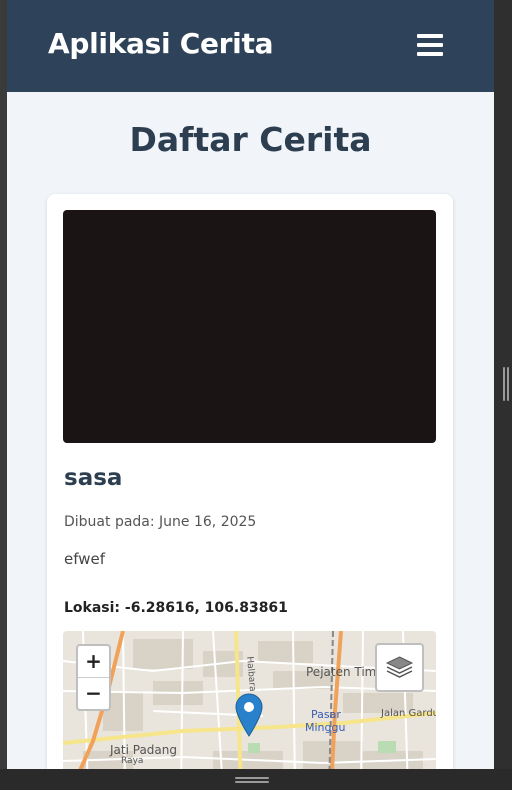 The width and height of the screenshot is (512, 790). Describe the element at coordinates (93, 478) in the screenshot. I see `story-name: sasa` at that location.